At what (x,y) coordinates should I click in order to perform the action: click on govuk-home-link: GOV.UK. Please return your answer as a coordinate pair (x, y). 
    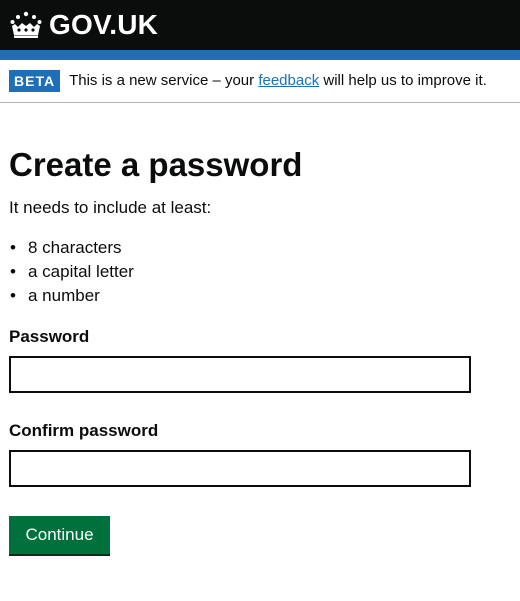
    Looking at the image, I should click on (83, 25).